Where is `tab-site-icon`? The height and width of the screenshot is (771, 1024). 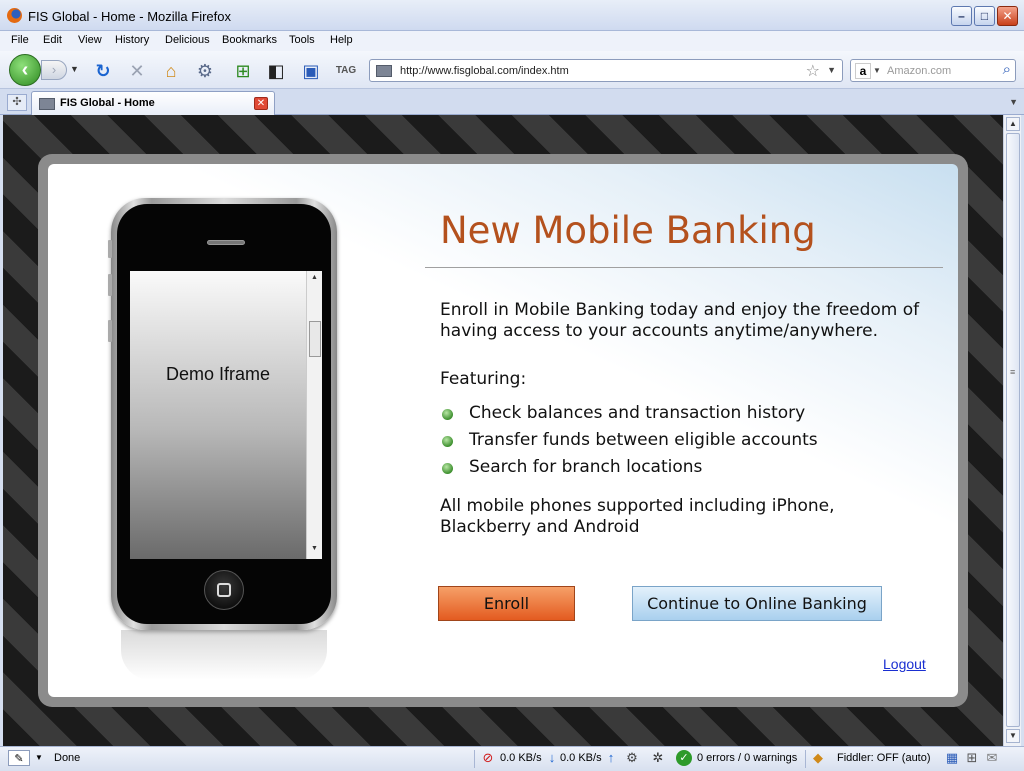 tab-site-icon is located at coordinates (47, 104).